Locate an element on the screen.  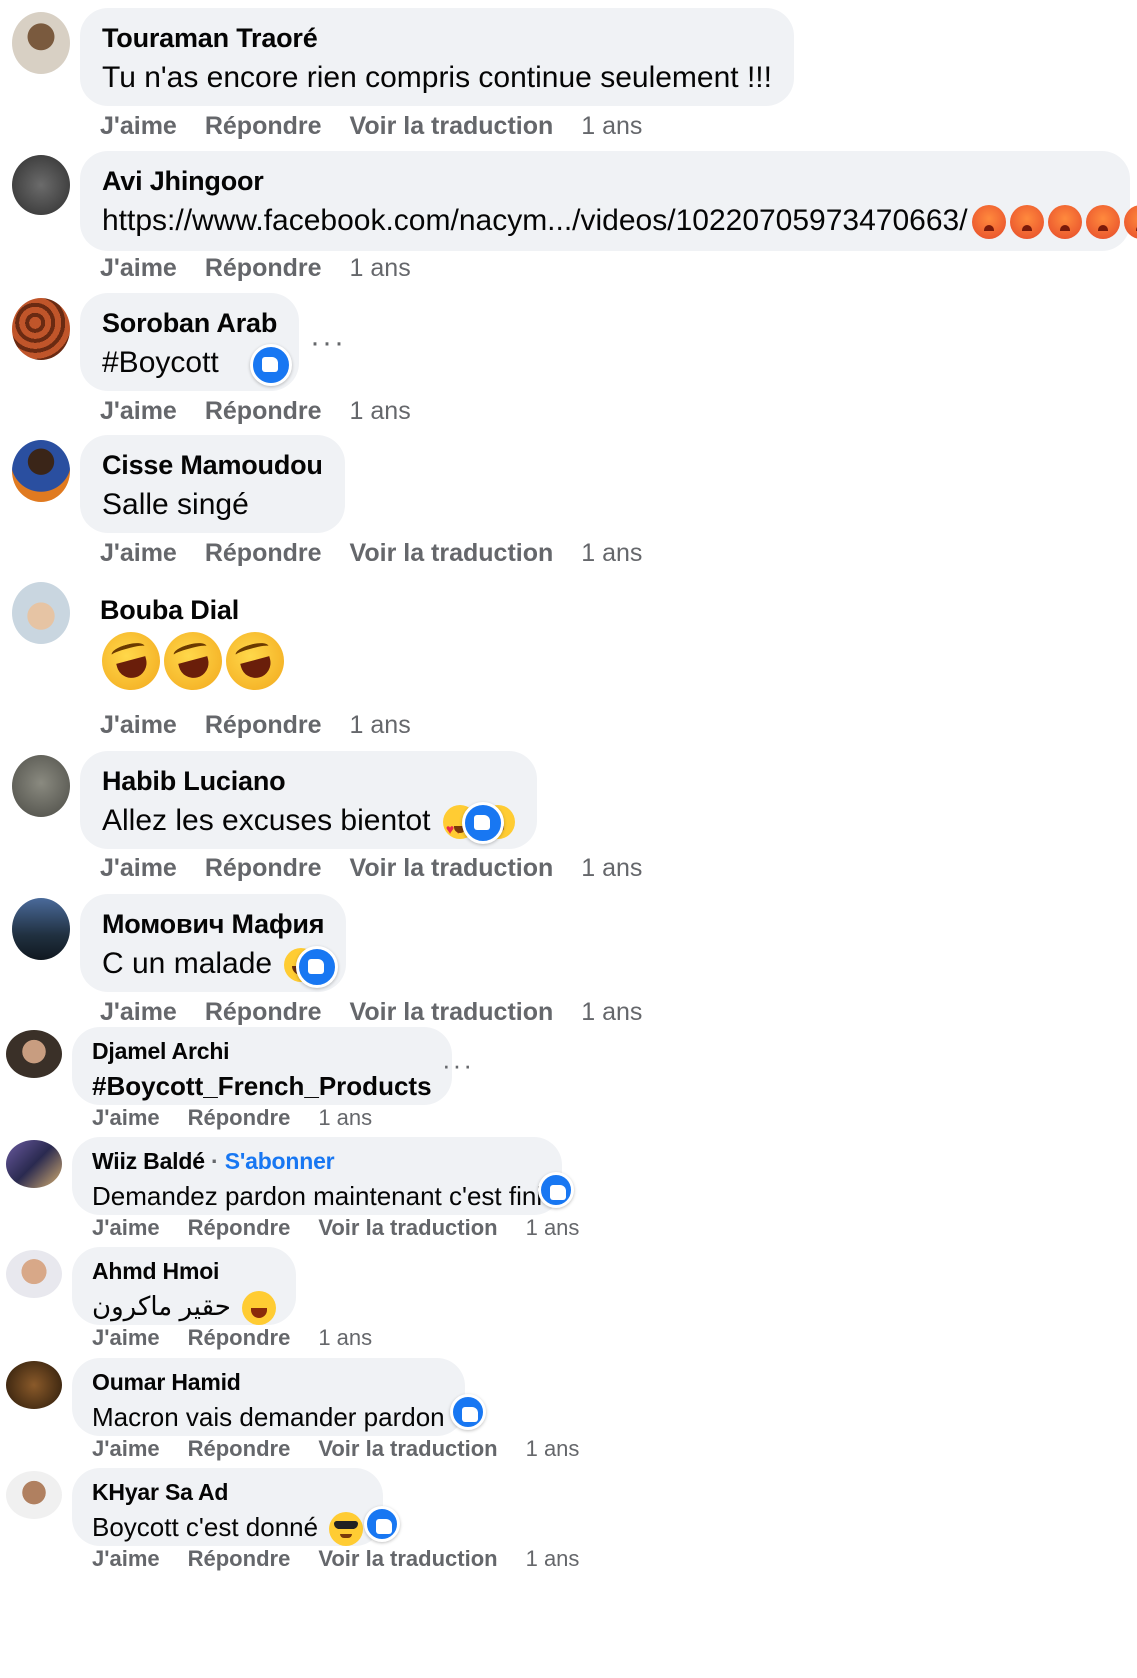
author-name: Ahmd Hmoi is located at coordinates (184, 1271).